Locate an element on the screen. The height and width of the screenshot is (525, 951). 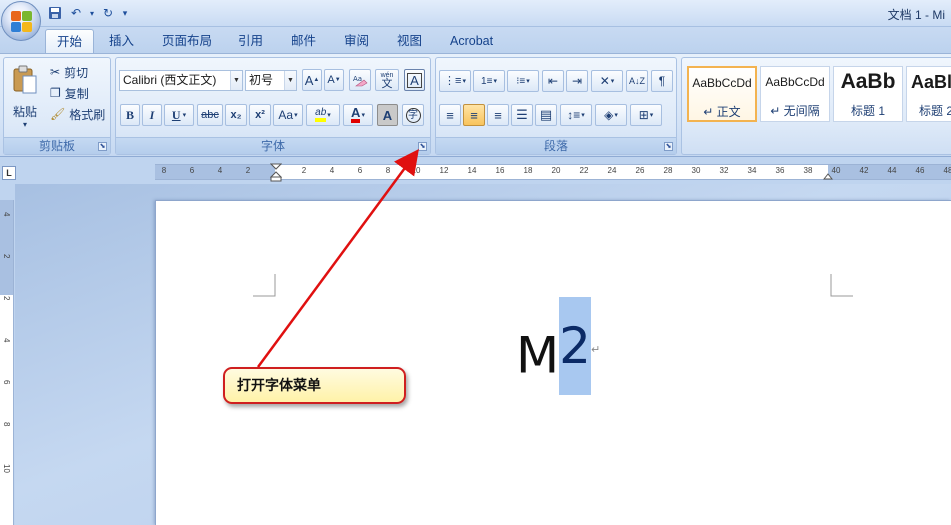
style-heading-1: AaBb 标题 1 is located at coordinates (868, 94).